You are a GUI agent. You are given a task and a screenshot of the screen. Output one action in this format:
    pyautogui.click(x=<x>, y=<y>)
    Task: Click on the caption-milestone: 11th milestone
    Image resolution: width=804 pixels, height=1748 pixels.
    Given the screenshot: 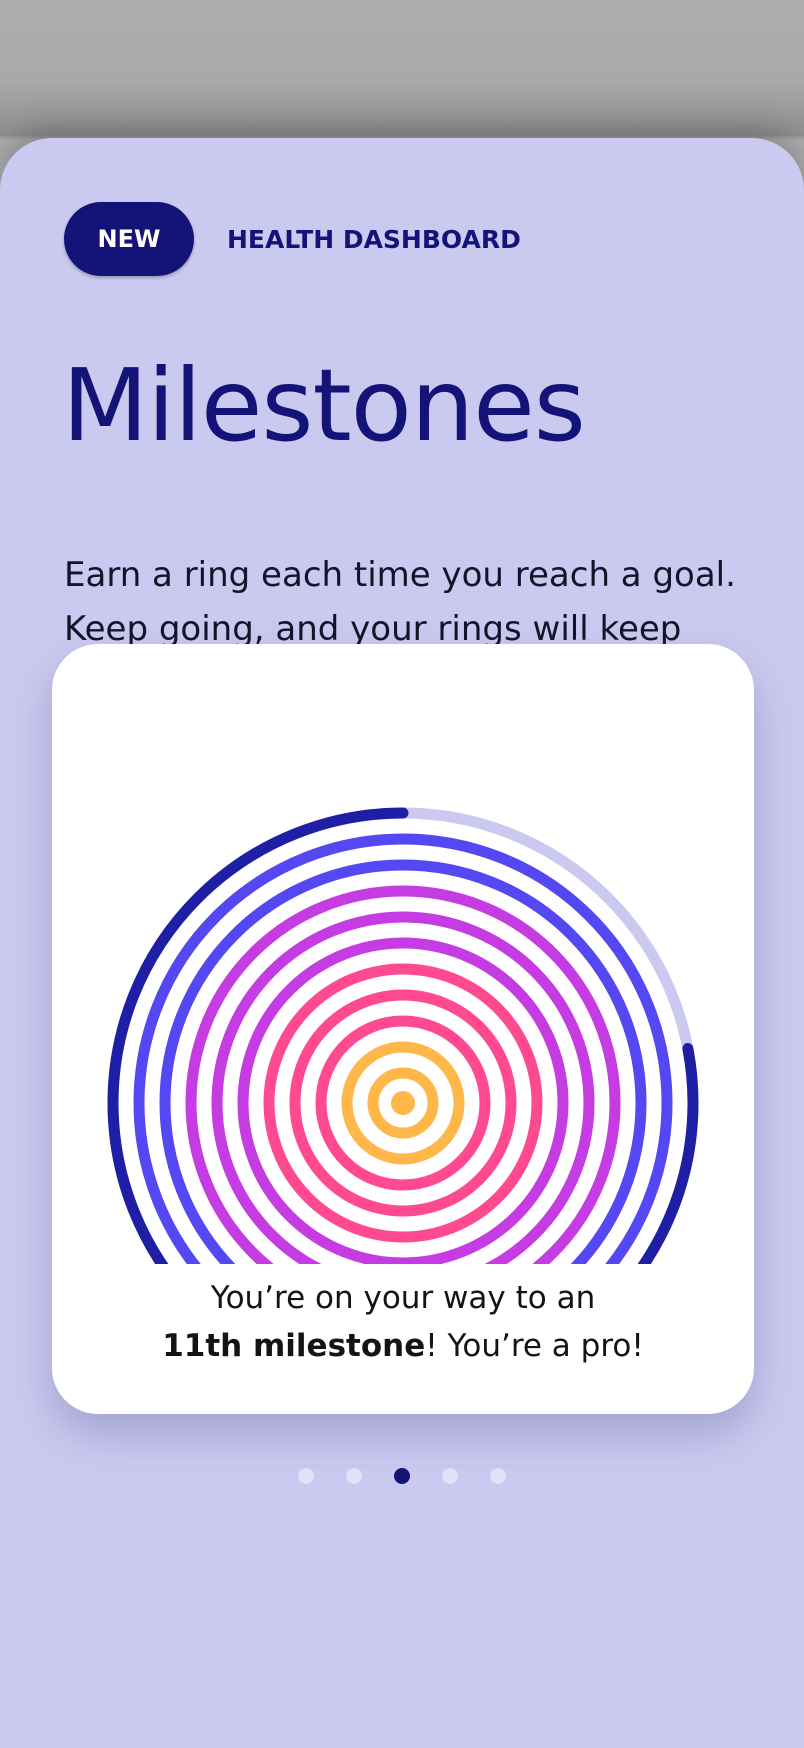 What is the action you would take?
    pyautogui.click(x=294, y=1346)
    